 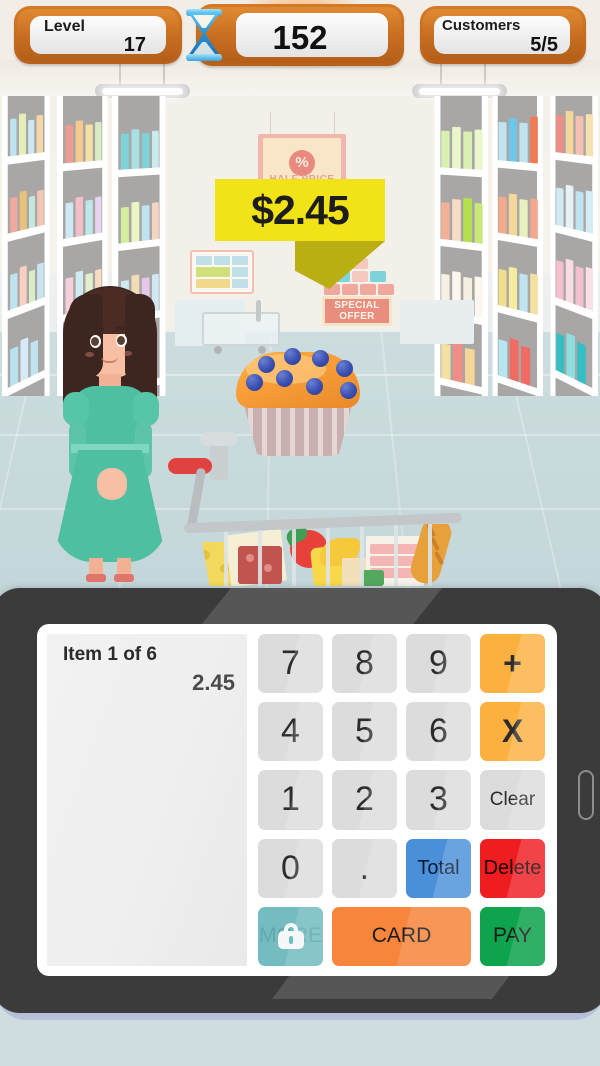 What do you see at coordinates (134, 45) in the screenshot?
I see `level-value: 17` at bounding box center [134, 45].